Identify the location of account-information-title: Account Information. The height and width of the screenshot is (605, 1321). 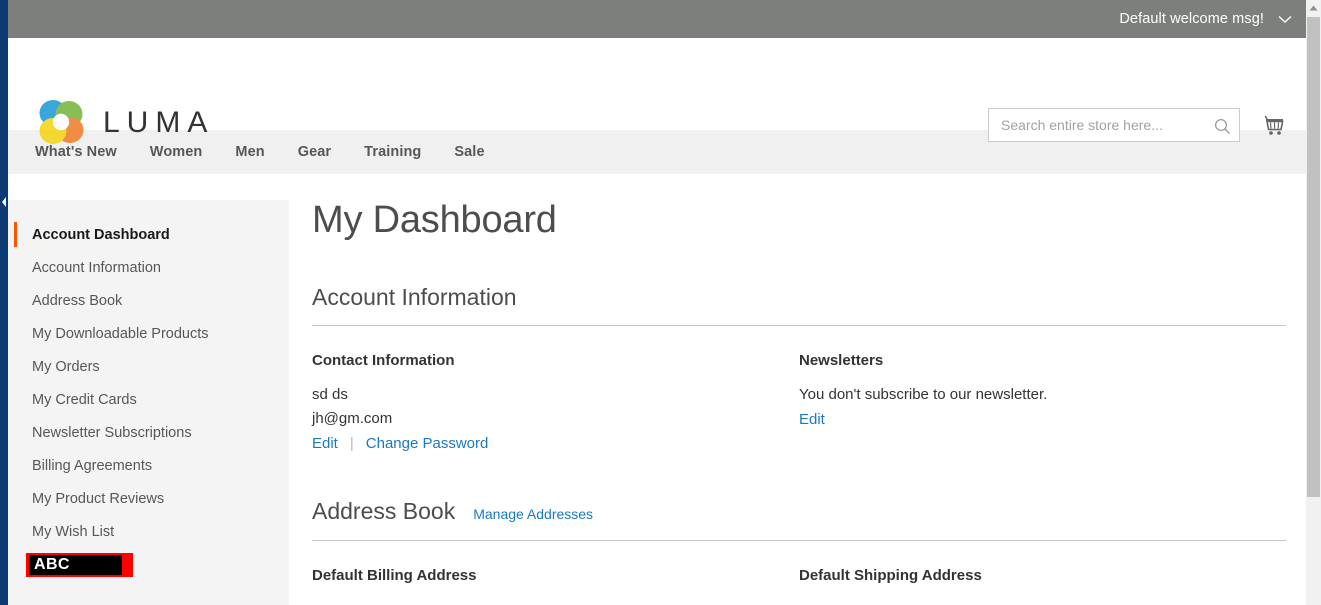
(414, 296).